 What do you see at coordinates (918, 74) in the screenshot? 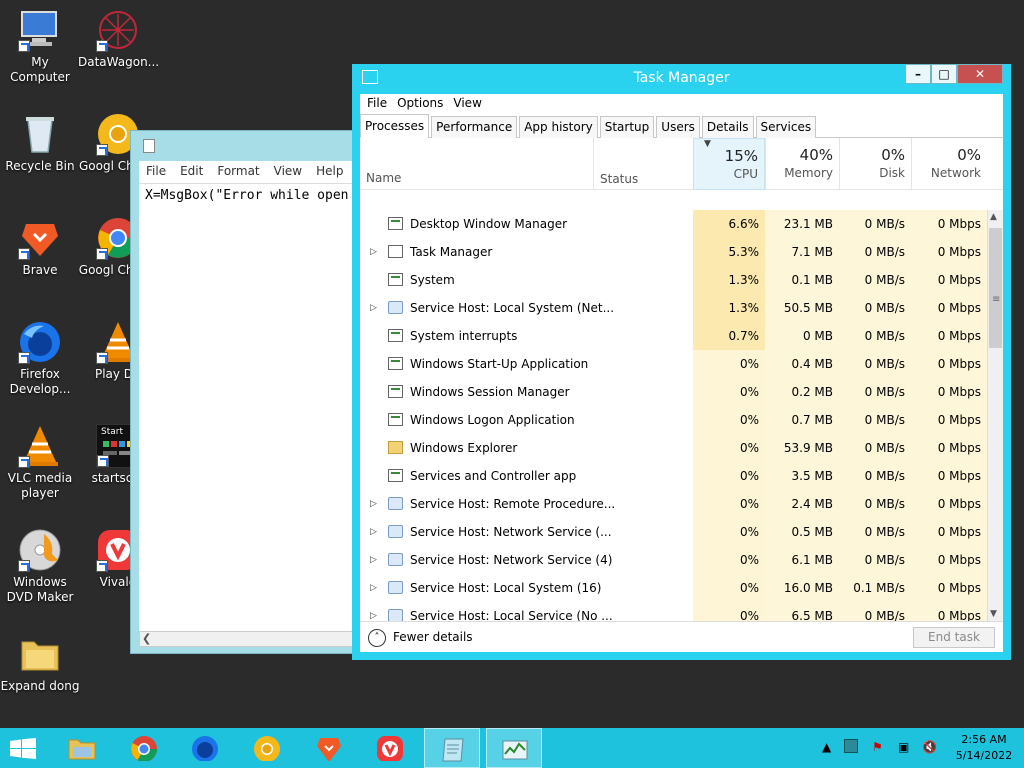
I see `minimize-button: –` at bounding box center [918, 74].